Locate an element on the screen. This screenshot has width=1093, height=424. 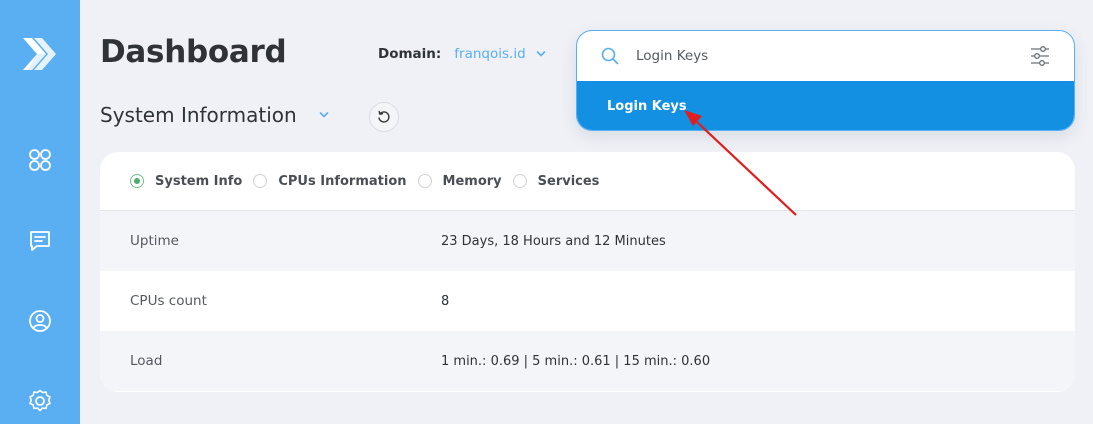
tab-services: Services is located at coordinates (556, 181).